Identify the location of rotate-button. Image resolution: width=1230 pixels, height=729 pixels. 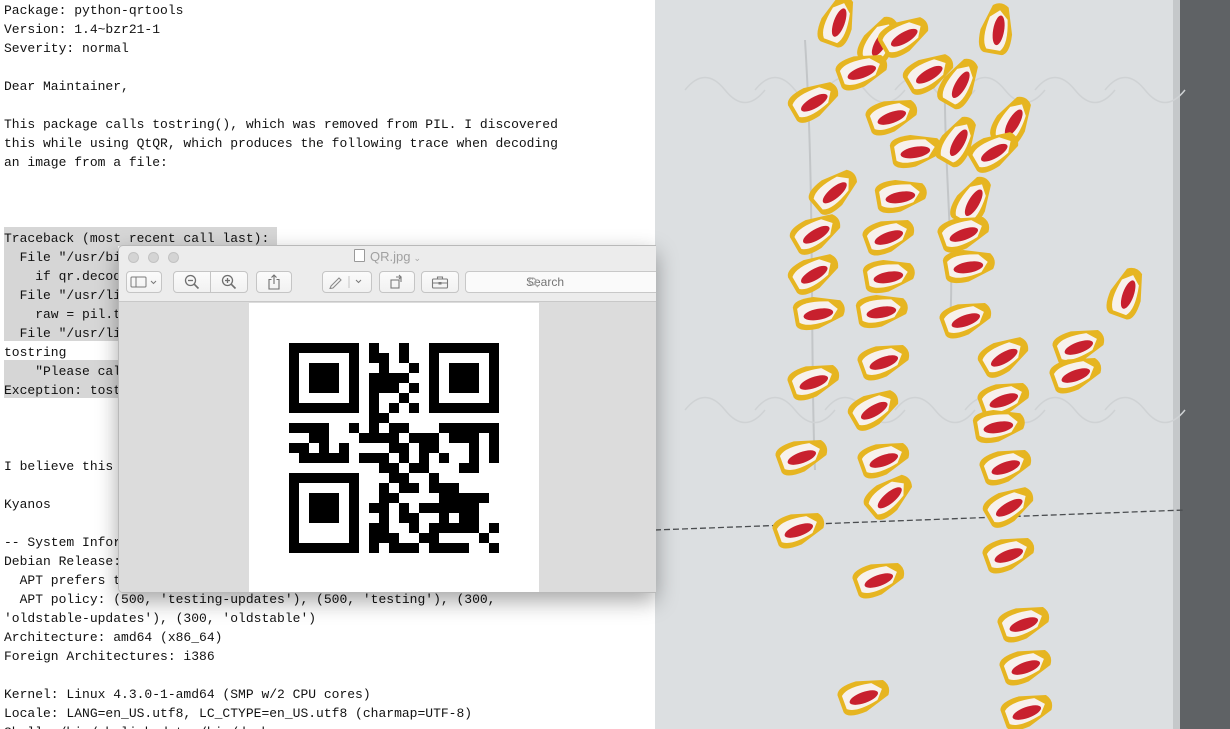
(397, 282).